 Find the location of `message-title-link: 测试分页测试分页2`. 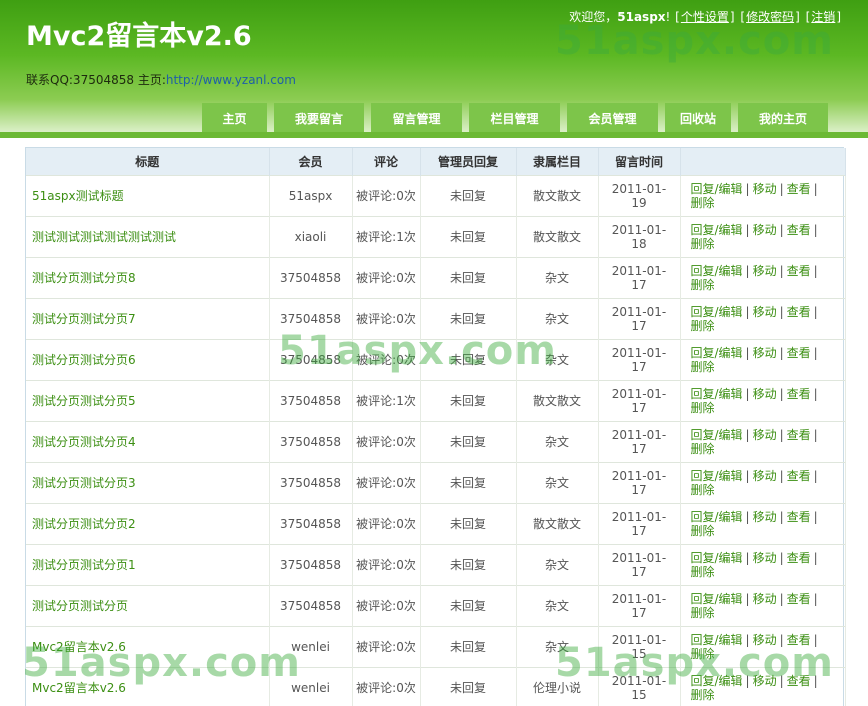

message-title-link: 测试分页测试分页2 is located at coordinates (84, 524).